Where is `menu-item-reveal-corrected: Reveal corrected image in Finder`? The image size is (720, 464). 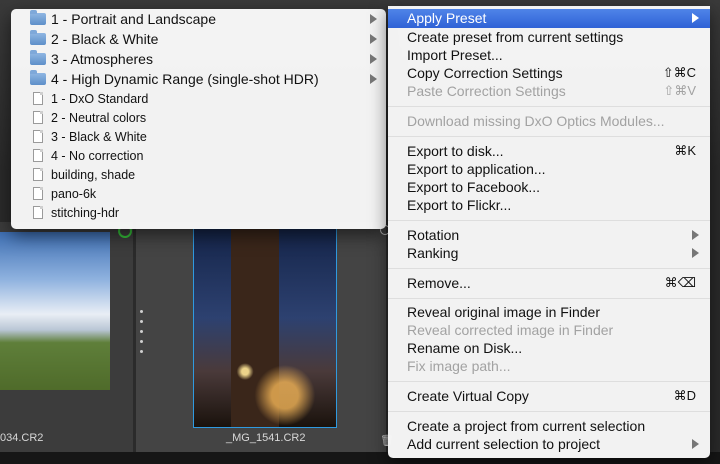 menu-item-reveal-corrected: Reveal corrected image in Finder is located at coordinates (510, 330).